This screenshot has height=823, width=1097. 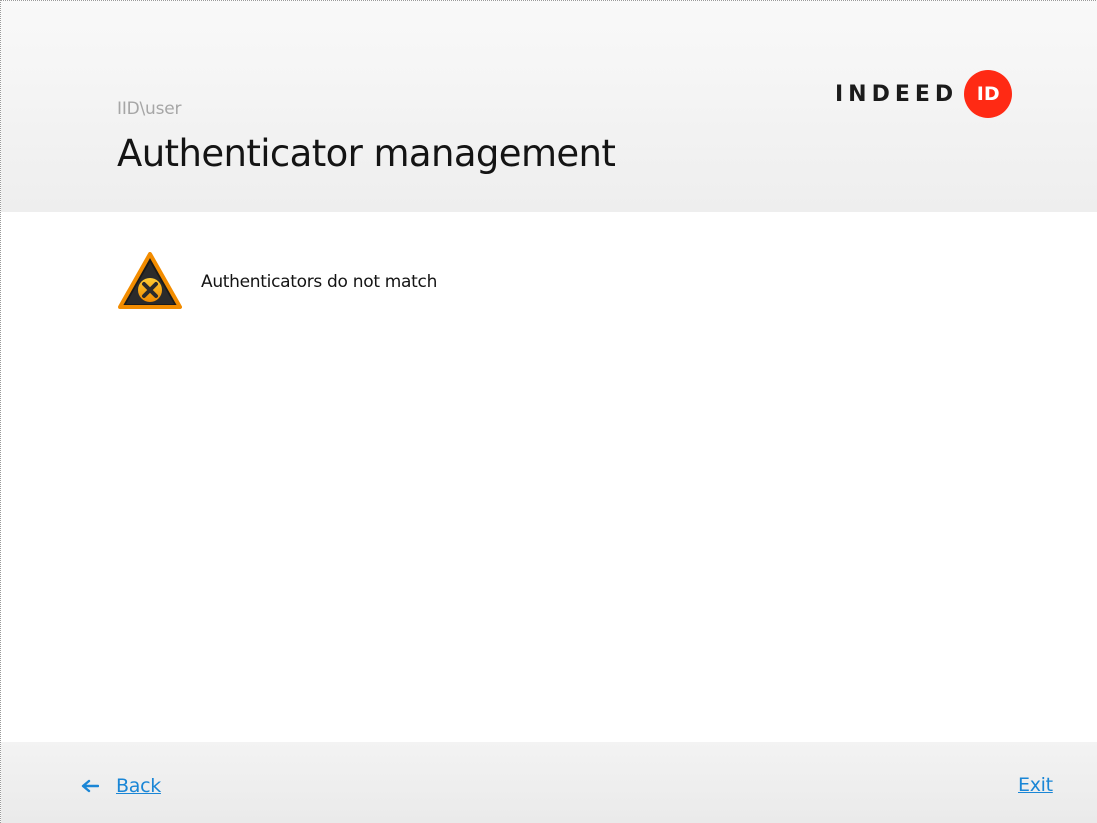 I want to click on exit-link: Exit, so click(x=1035, y=785).